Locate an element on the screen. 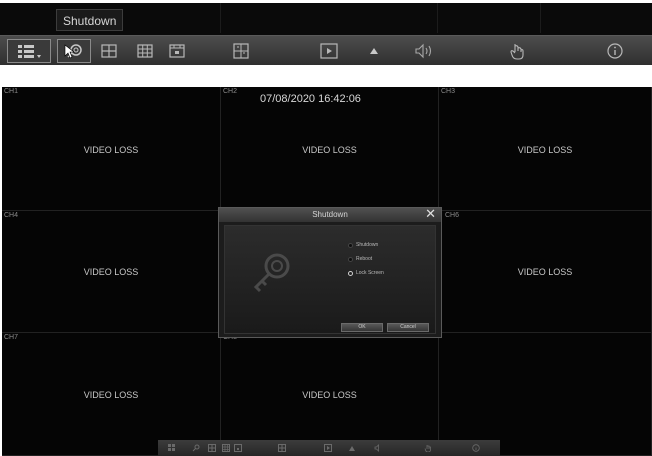  dialog-body: Shutdown Reboot Lock Screen OK Cancel is located at coordinates (330, 279).